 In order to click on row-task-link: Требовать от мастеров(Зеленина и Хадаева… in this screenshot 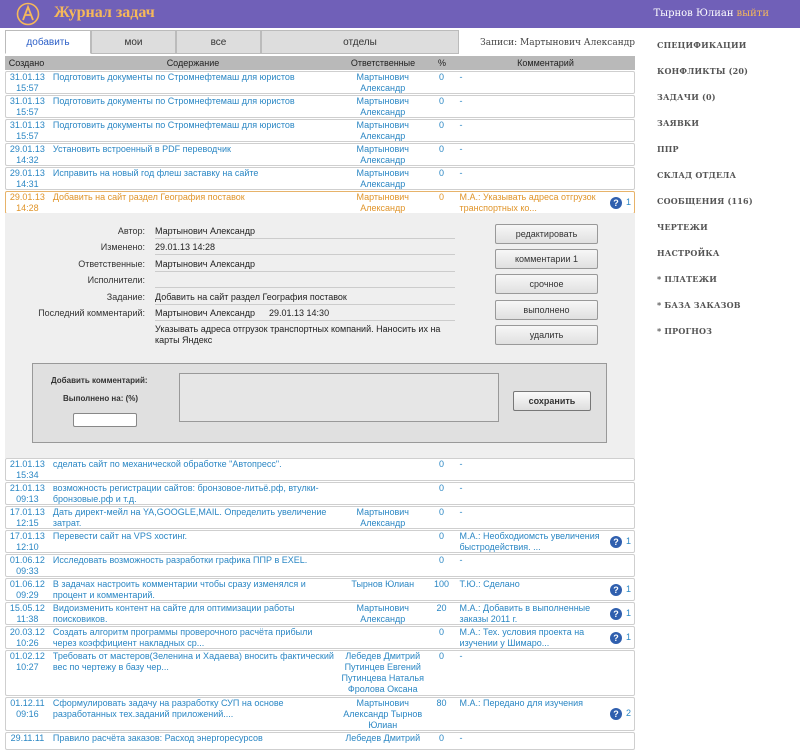, I will do `click(193, 673)`.